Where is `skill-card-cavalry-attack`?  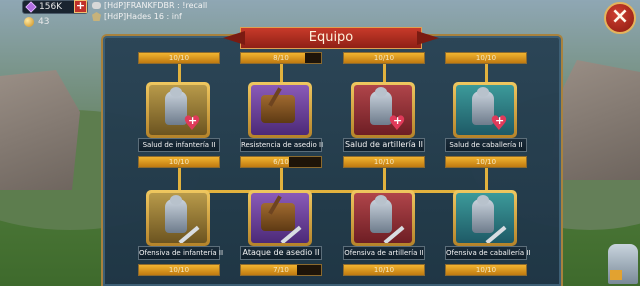 skill-card-cavalry-attack is located at coordinates (485, 218).